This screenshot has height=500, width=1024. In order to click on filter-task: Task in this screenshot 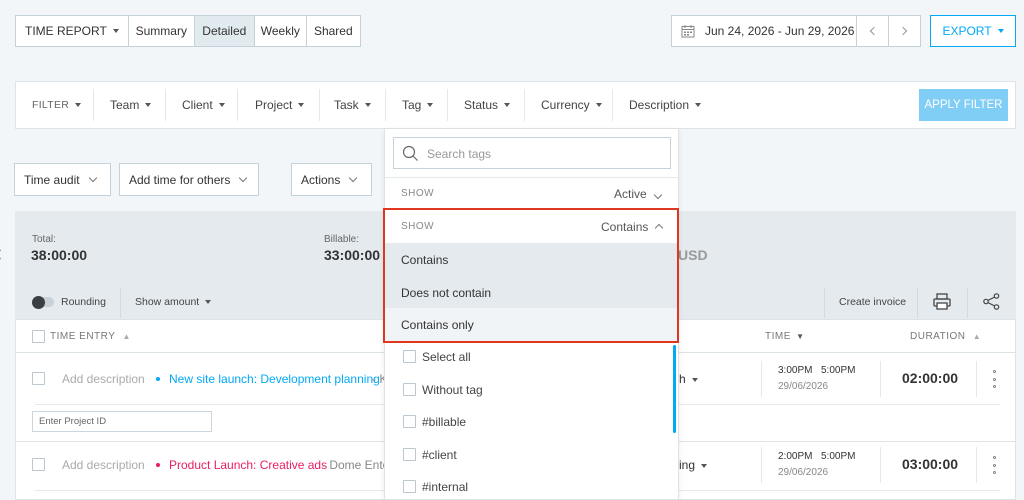, I will do `click(352, 105)`.